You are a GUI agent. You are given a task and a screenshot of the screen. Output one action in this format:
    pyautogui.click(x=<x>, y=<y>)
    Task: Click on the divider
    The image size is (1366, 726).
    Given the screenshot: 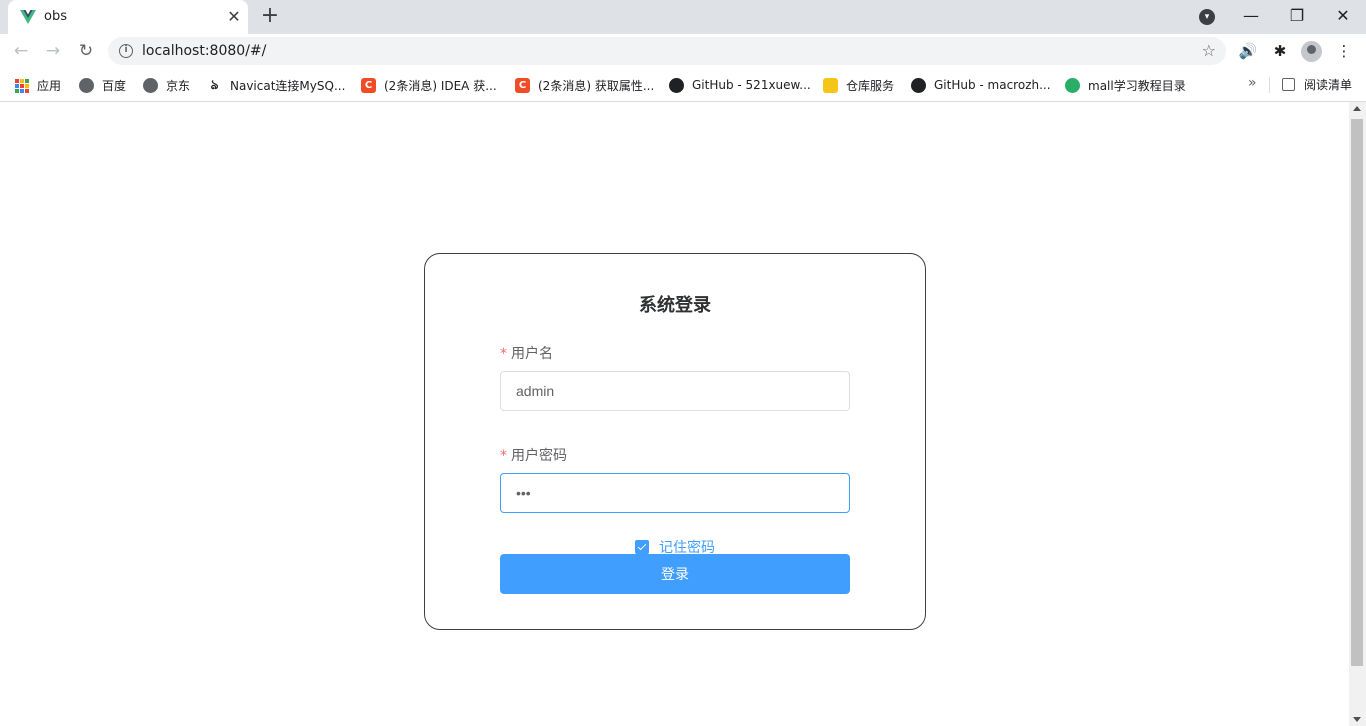 What is the action you would take?
    pyautogui.click(x=1269, y=85)
    